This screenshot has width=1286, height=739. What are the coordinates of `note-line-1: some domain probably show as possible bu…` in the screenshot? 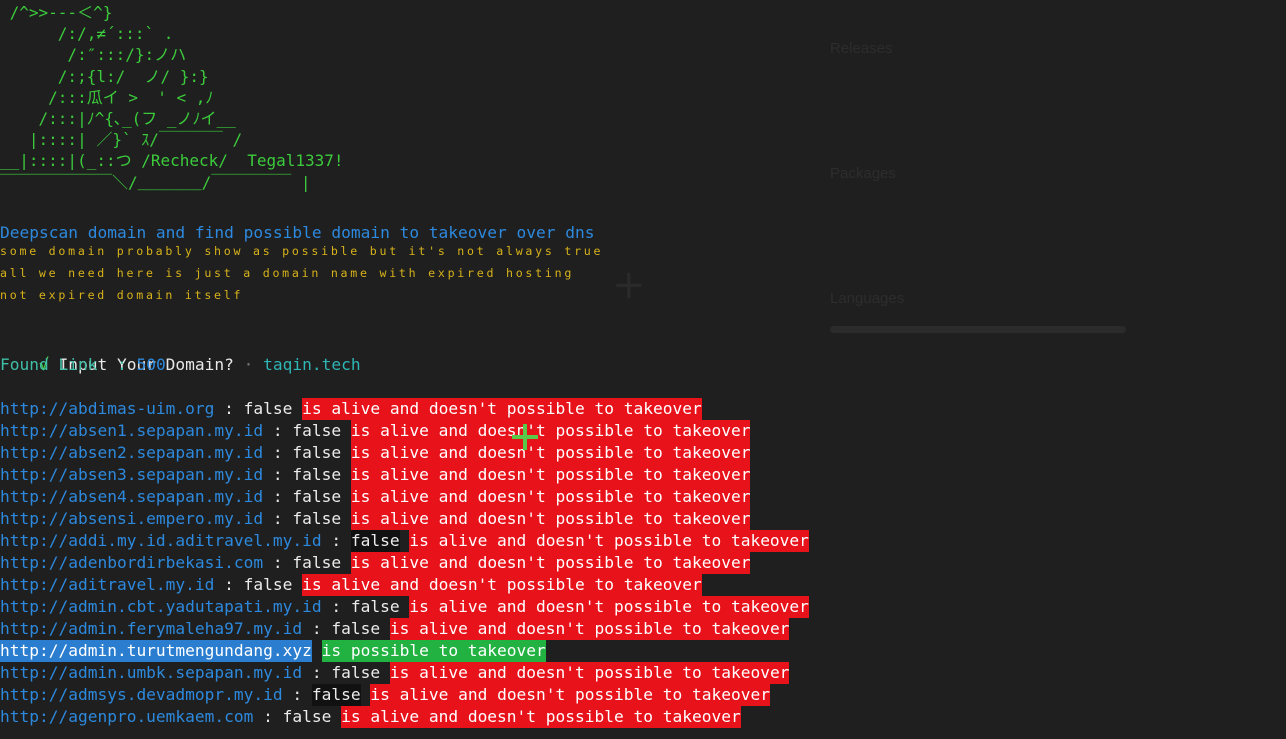 It's located at (302, 251).